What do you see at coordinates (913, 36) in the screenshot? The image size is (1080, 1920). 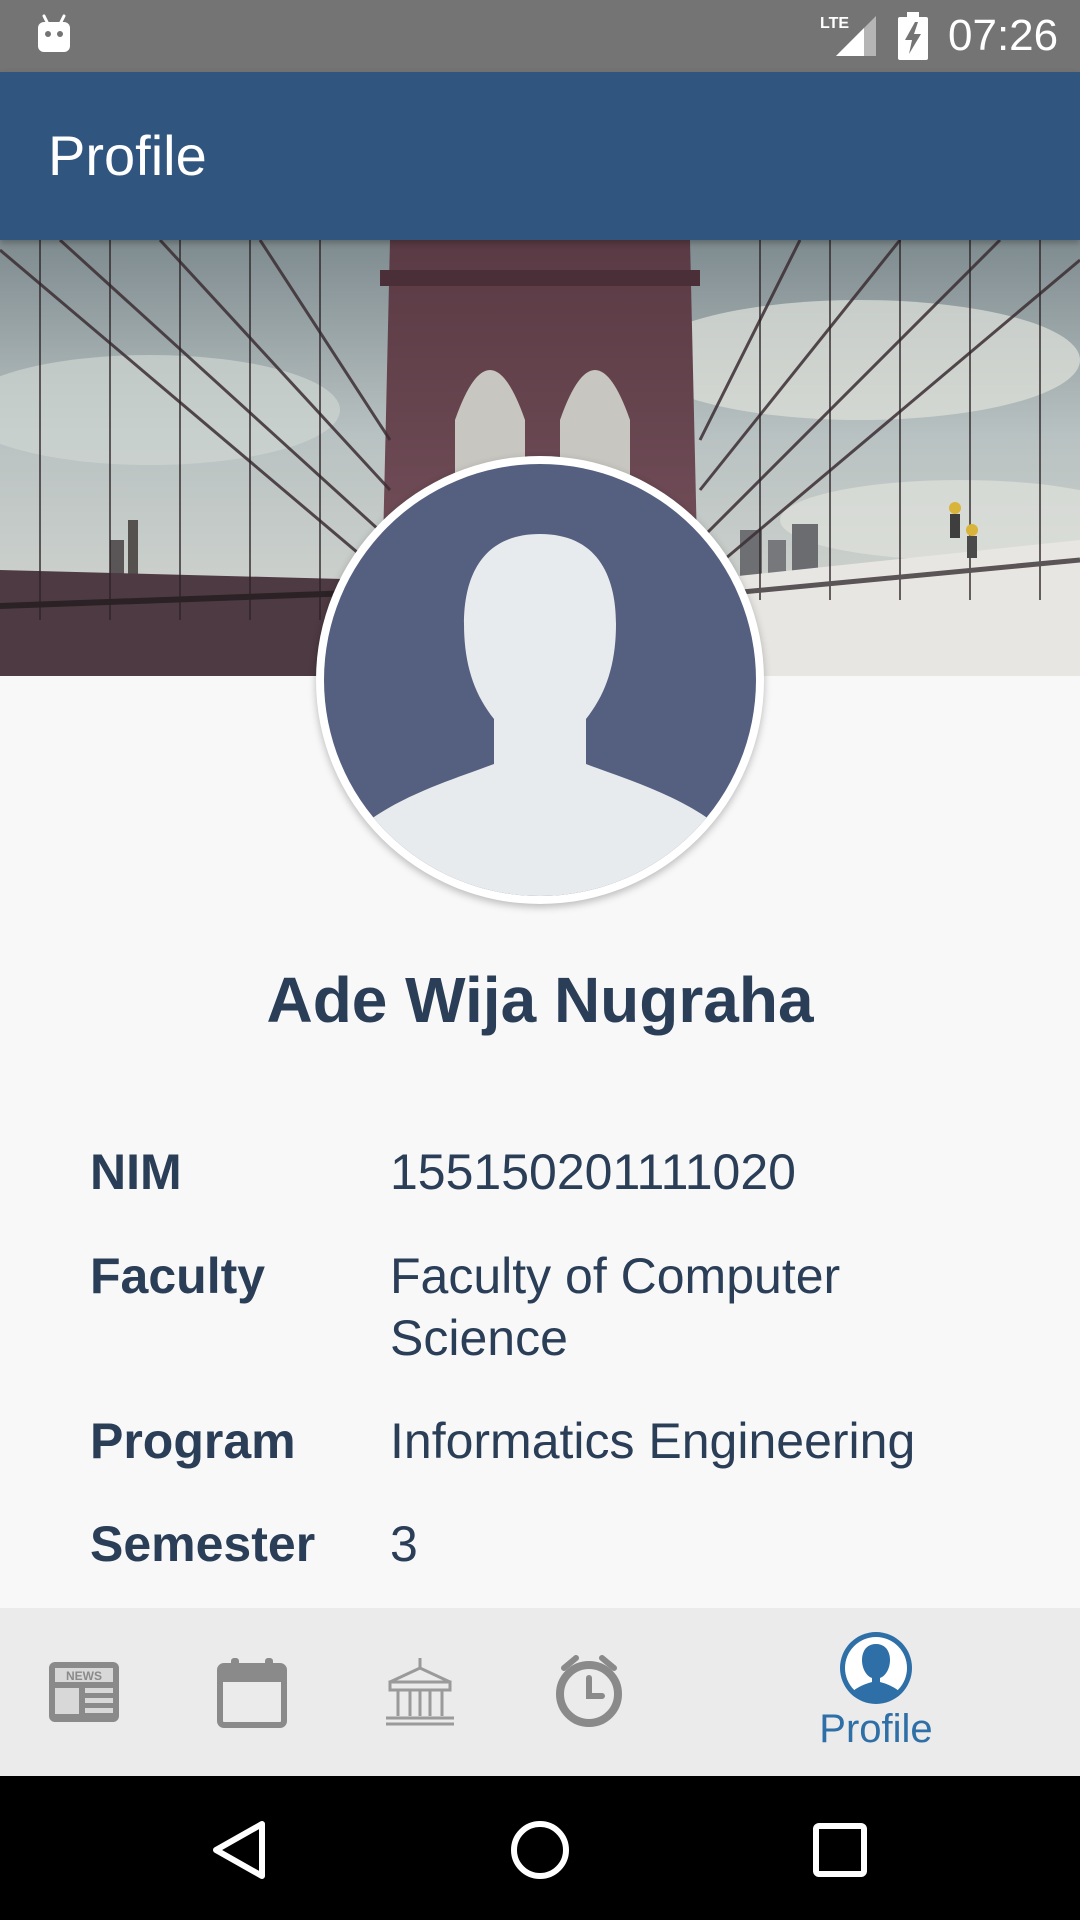 I see `battery-charging-icon` at bounding box center [913, 36].